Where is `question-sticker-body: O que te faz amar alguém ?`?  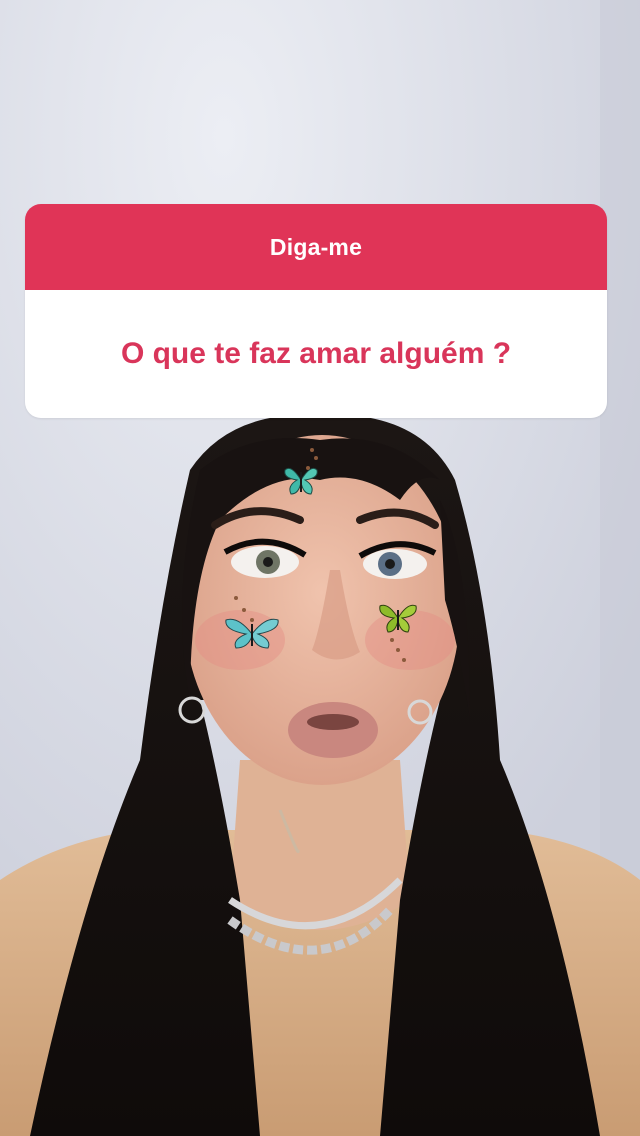
question-sticker-body: O que te faz amar alguém ? is located at coordinates (316, 354).